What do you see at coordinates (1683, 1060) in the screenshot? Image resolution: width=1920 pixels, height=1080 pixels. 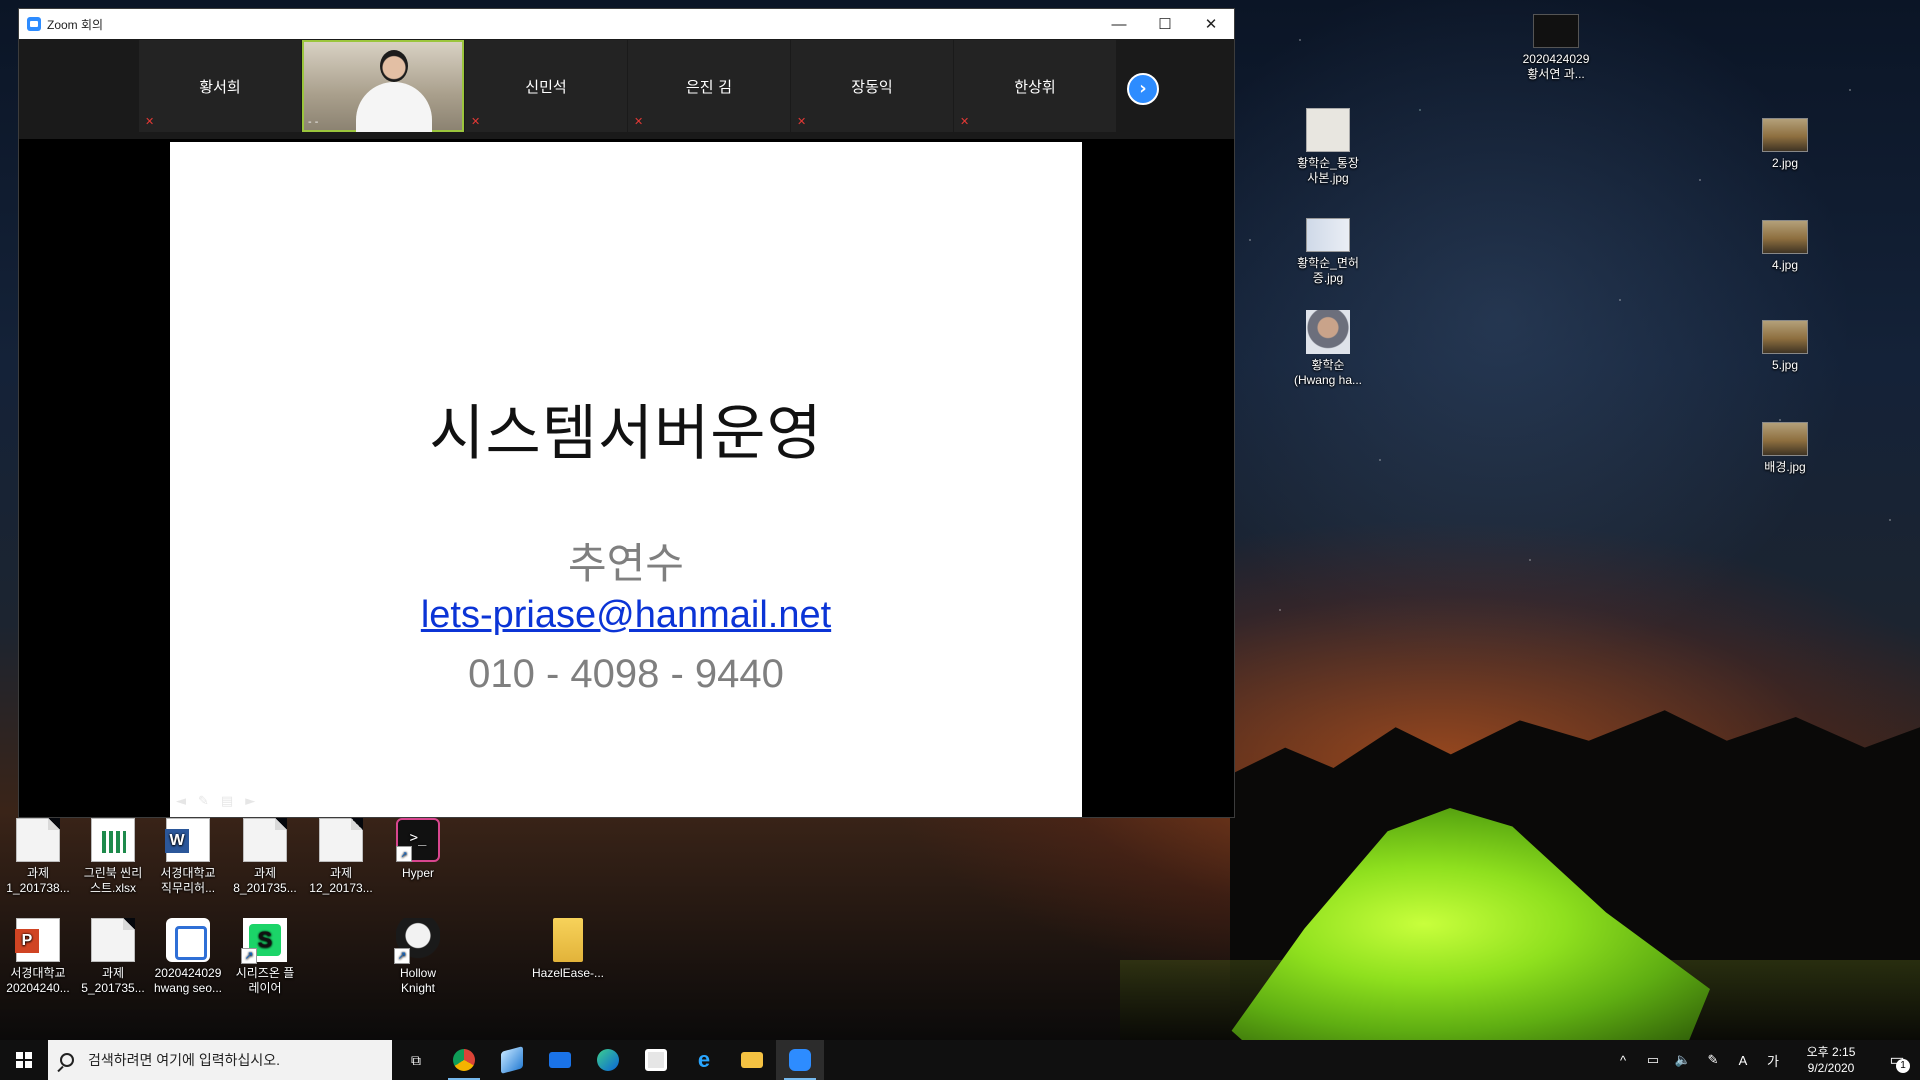 I see `volume-icon: 🔈` at bounding box center [1683, 1060].